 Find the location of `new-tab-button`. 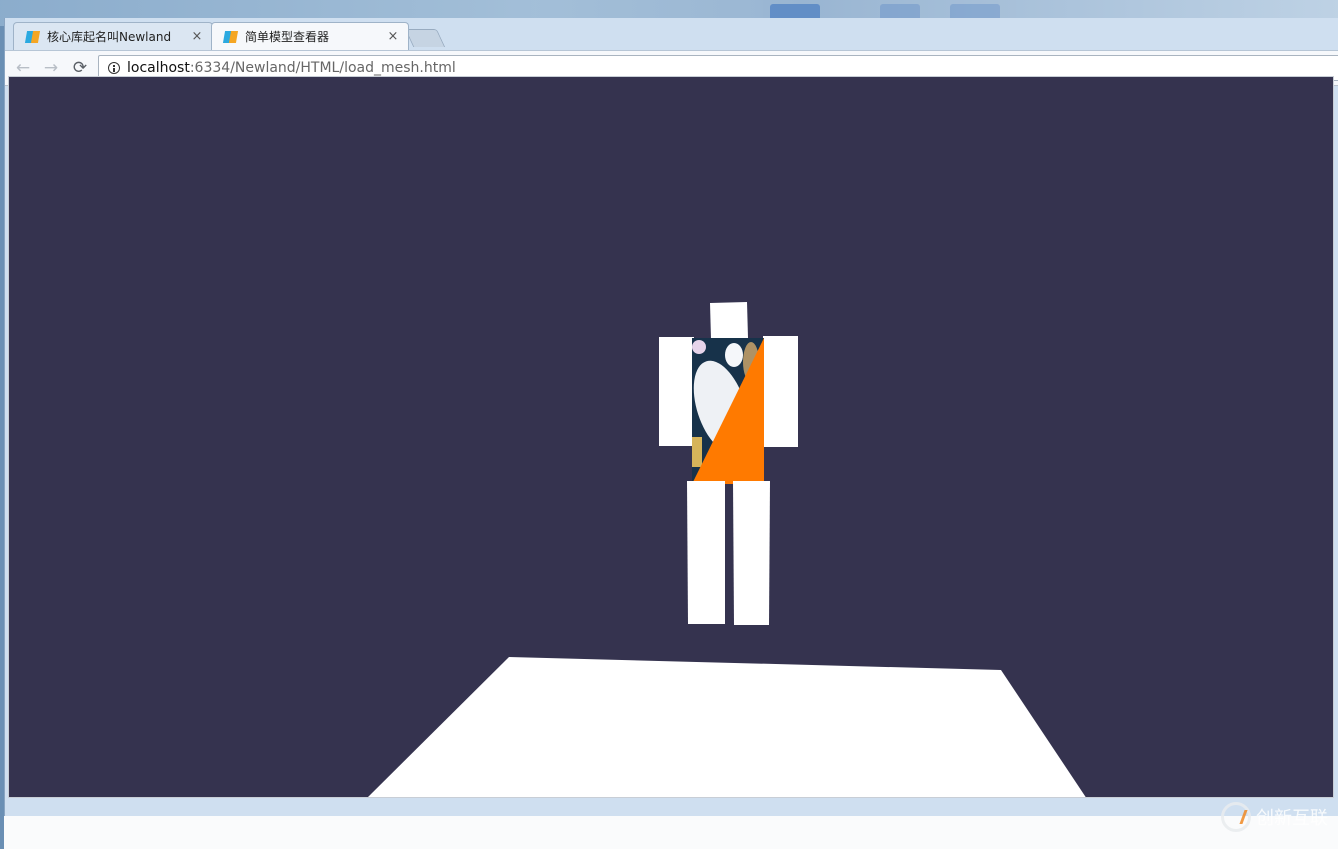

new-tab-button is located at coordinates (425, 38).